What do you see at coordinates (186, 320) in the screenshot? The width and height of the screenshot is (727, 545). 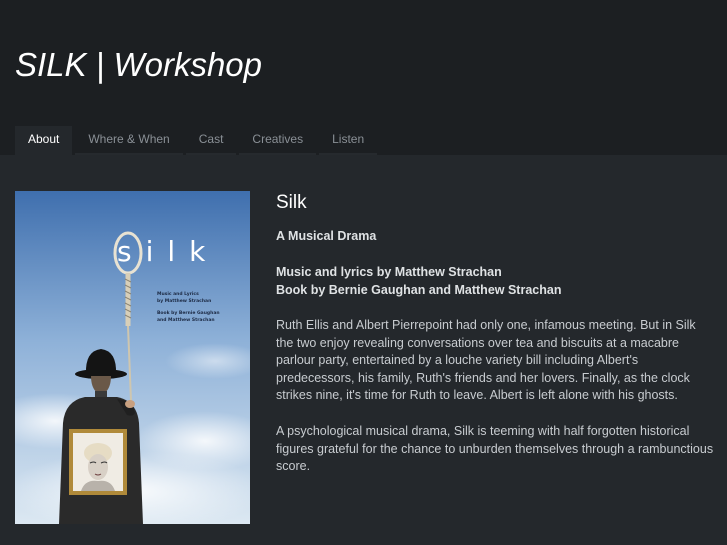 I see `poster-credit-4: and Matthew Strachan` at bounding box center [186, 320].